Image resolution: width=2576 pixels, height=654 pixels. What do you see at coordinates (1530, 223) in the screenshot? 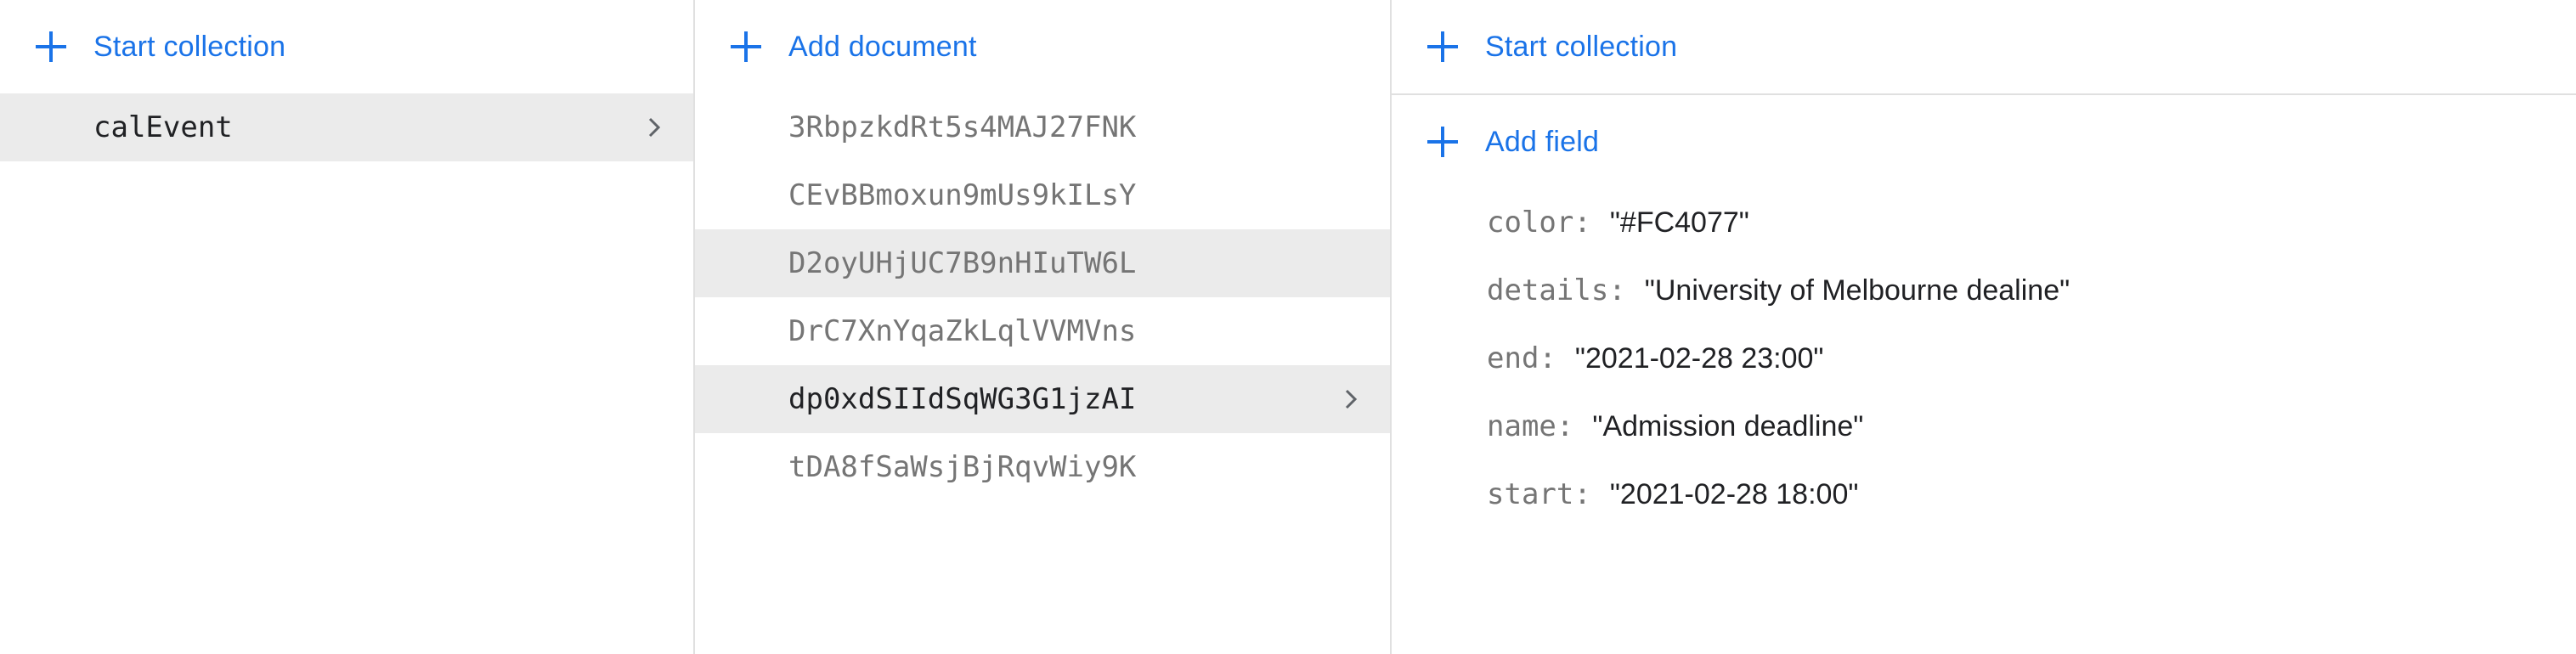
I see `field-key: color` at bounding box center [1530, 223].